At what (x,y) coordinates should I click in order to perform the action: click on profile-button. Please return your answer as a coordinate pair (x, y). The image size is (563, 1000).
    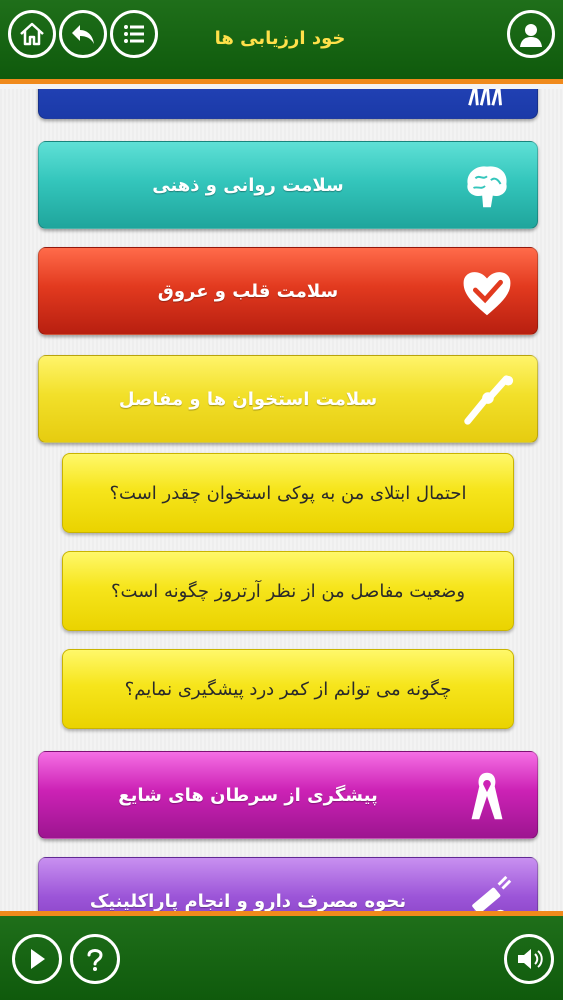
    Looking at the image, I should click on (531, 34).